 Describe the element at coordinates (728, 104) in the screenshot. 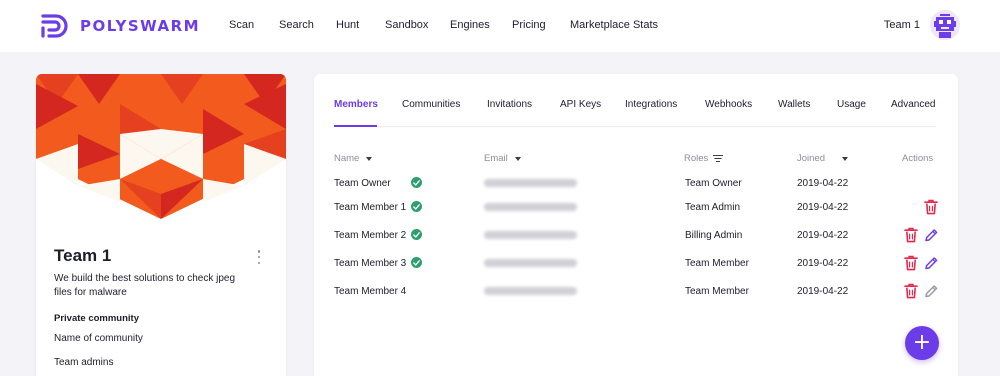

I see `tab-webhooks: Webhooks` at that location.